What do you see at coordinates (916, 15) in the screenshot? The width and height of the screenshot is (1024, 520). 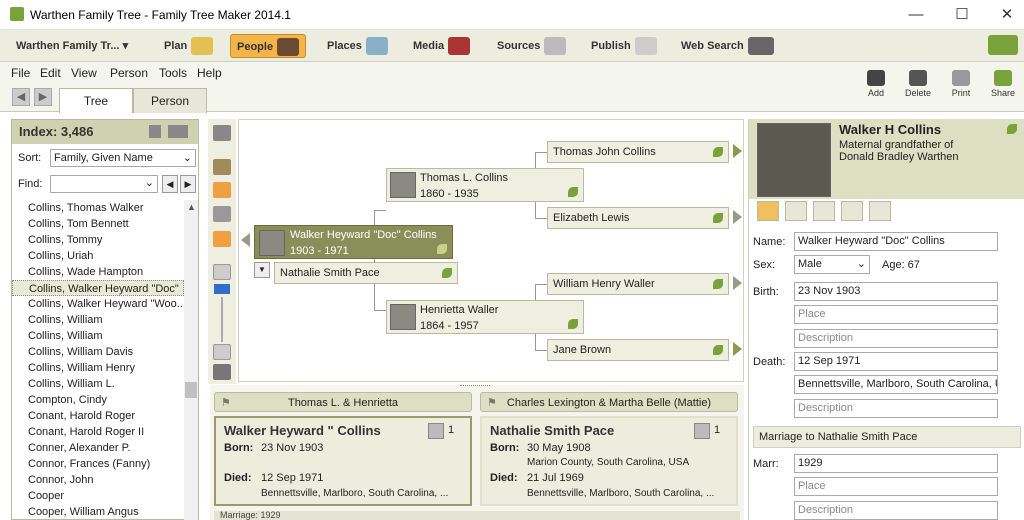 I see `minimize-button: —` at bounding box center [916, 15].